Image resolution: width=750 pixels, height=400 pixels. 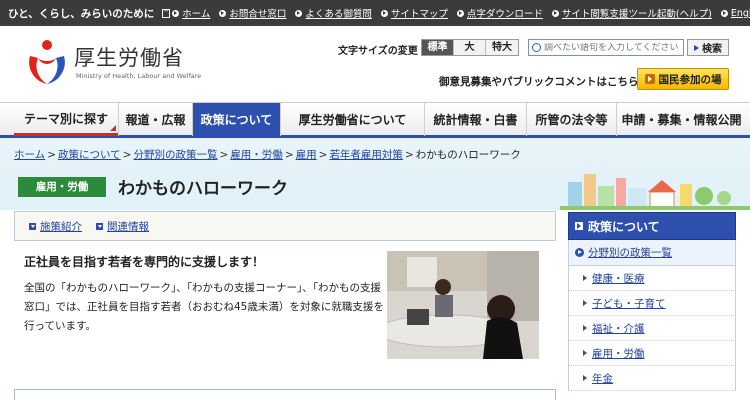 I want to click on category-badge: 雇用・労働, so click(x=62, y=186).